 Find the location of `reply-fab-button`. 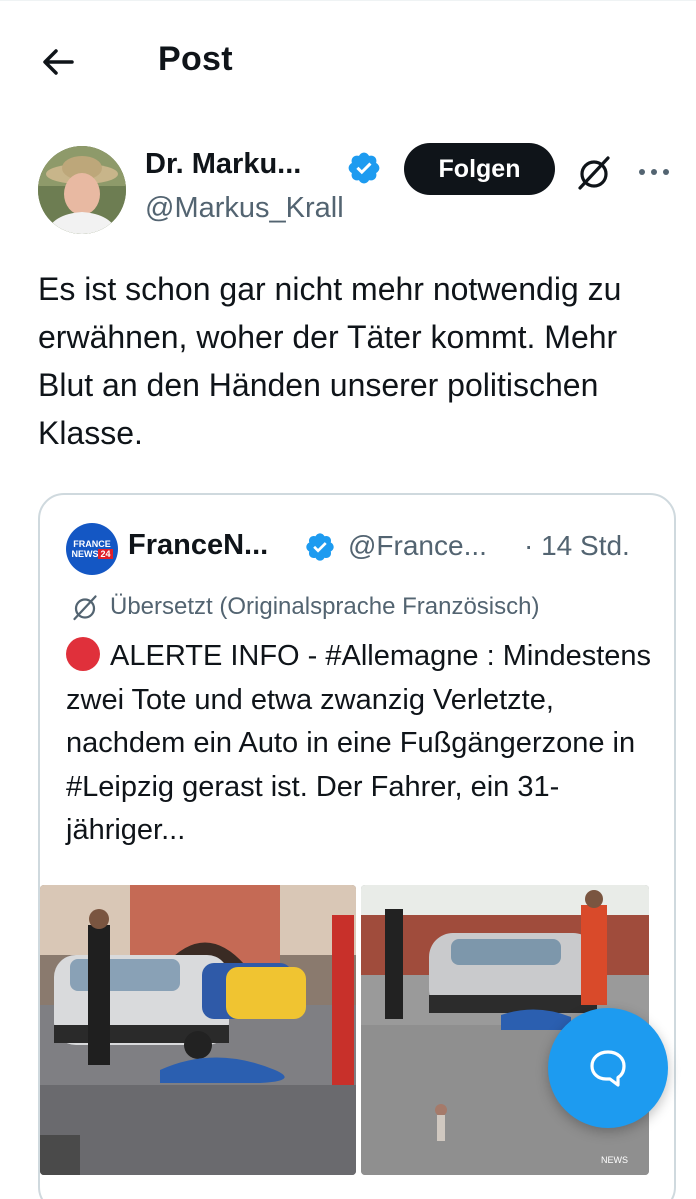

reply-fab-button is located at coordinates (608, 1068).